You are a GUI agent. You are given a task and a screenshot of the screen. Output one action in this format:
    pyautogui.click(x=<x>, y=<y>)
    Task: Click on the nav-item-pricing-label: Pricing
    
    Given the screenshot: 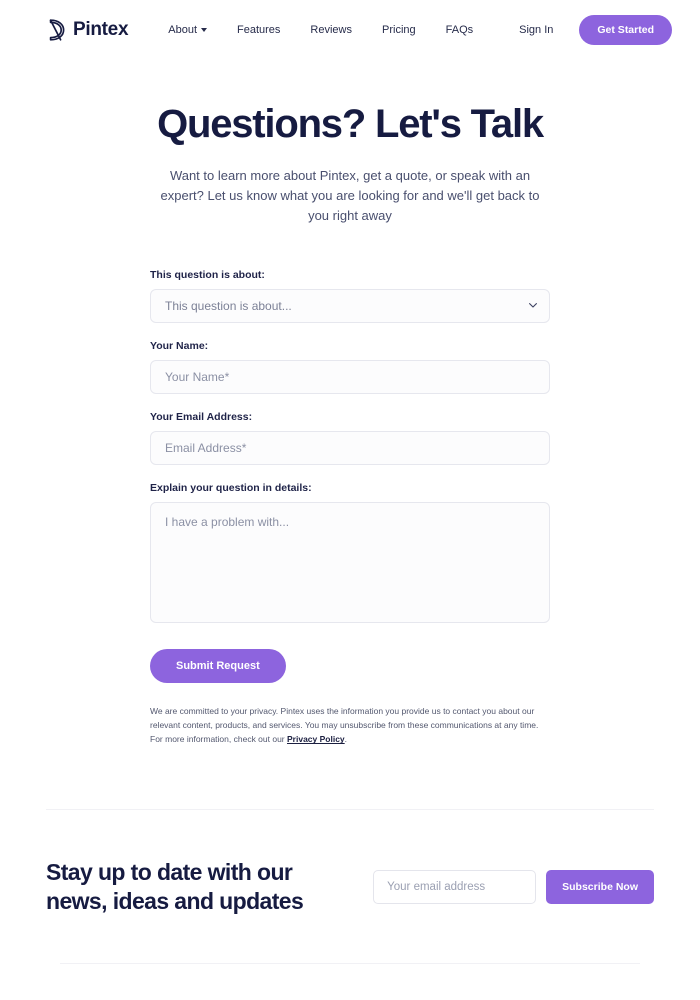 What is the action you would take?
    pyautogui.click(x=399, y=30)
    